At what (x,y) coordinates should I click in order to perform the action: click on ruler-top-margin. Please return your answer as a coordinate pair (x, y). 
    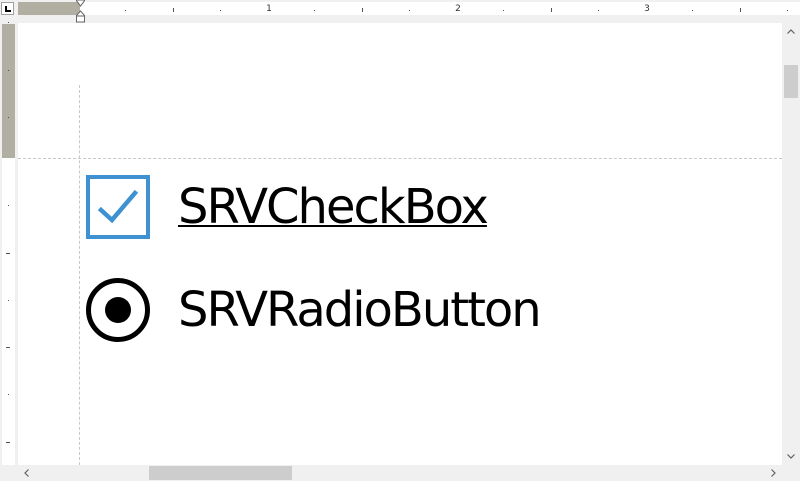
    Looking at the image, I should click on (8, 91).